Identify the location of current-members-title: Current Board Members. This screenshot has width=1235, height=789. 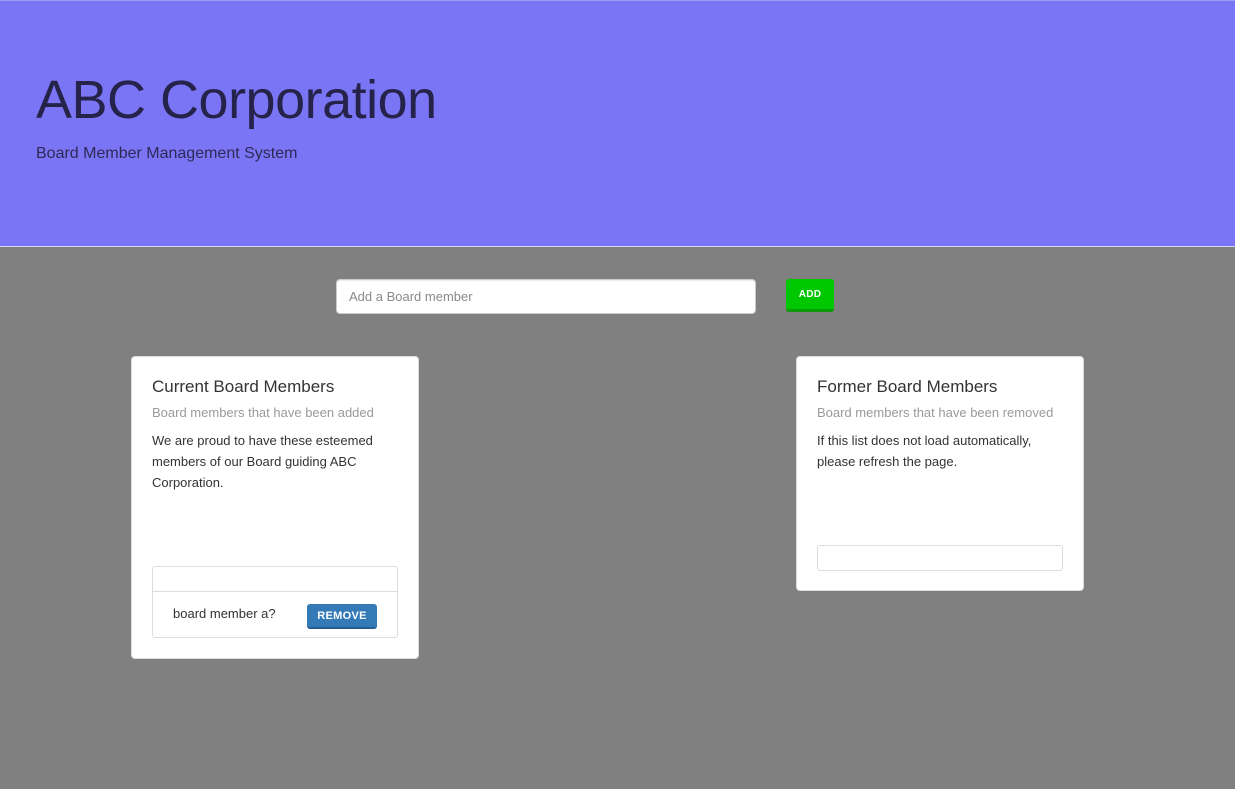
(243, 386).